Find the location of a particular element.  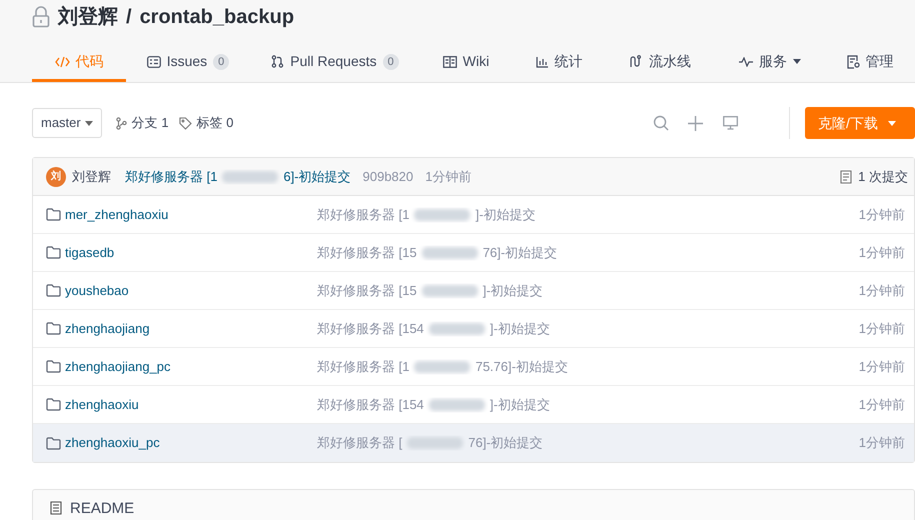

nav-tab: Pull Requests 0 is located at coordinates (335, 63).